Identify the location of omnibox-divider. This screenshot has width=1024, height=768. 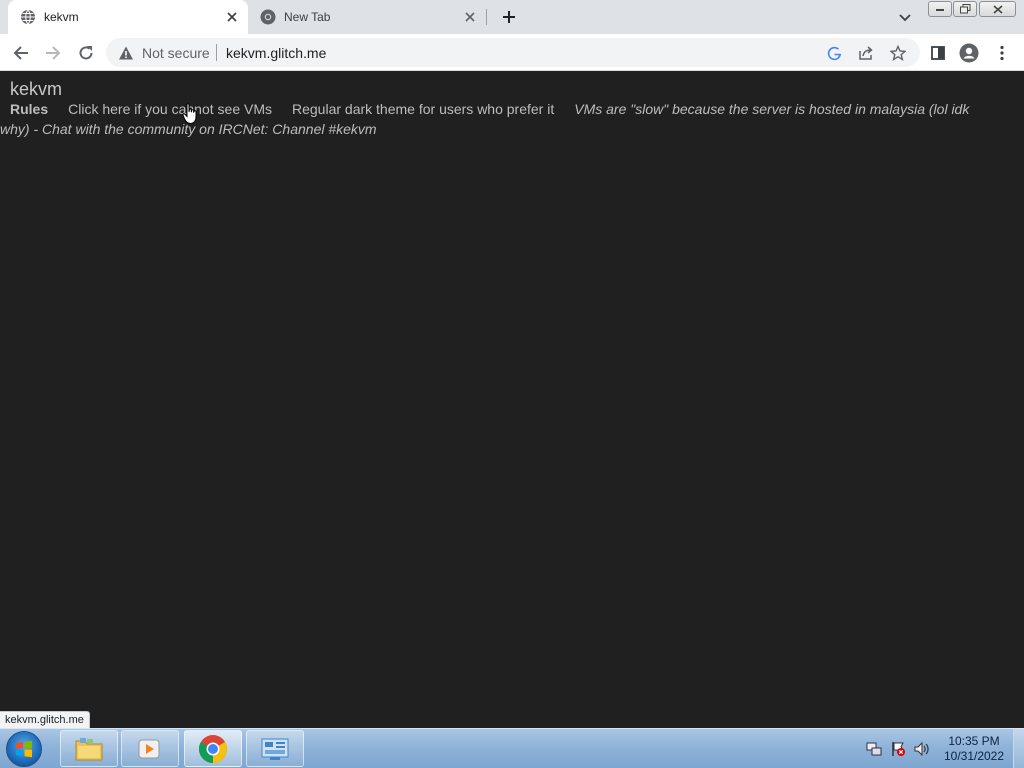
(216, 52).